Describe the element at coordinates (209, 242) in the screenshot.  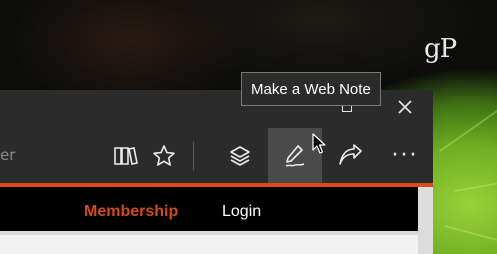
I see `page-content-area` at that location.